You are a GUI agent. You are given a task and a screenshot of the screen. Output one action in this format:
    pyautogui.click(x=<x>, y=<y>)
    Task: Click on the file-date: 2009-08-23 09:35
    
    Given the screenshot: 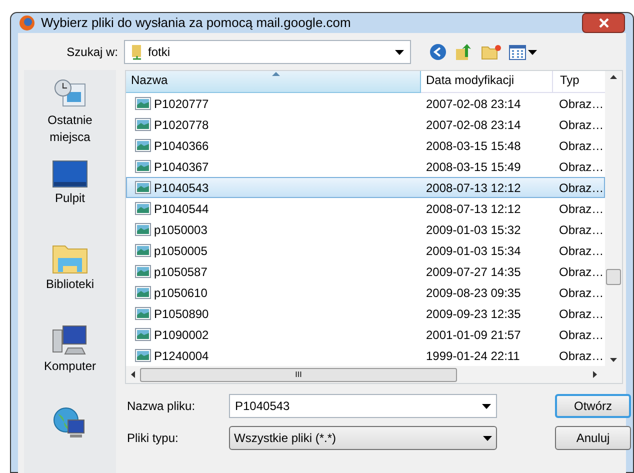 What is the action you would take?
    pyautogui.click(x=473, y=293)
    